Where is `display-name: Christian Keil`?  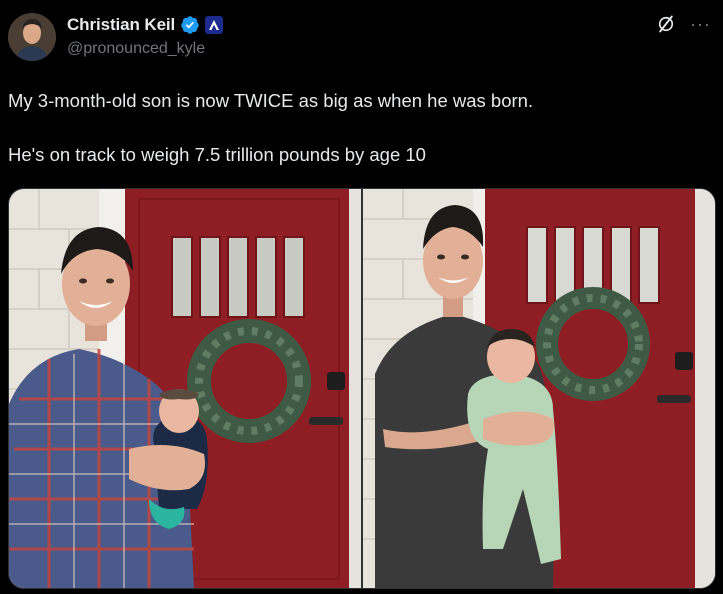 display-name: Christian Keil is located at coordinates (121, 25).